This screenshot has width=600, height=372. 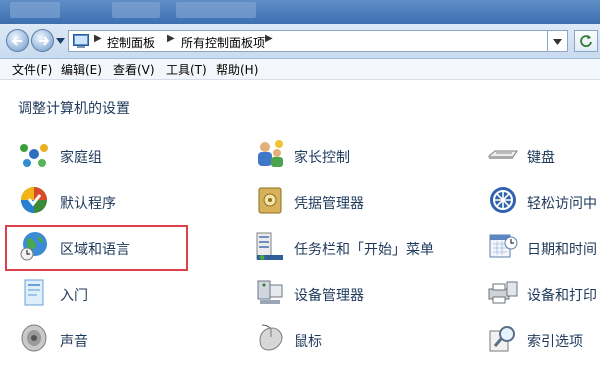 What do you see at coordinates (502, 339) in the screenshot?
I see `indexing-options-icon` at bounding box center [502, 339].